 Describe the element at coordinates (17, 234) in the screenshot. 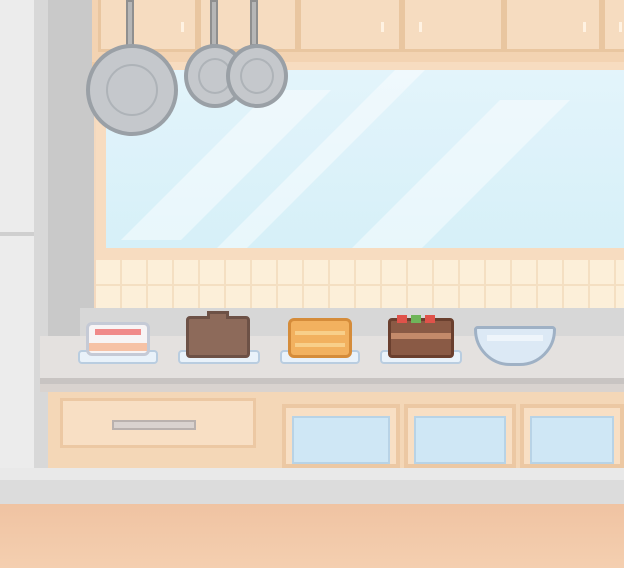

I see `refrigerator-door-gap` at that location.